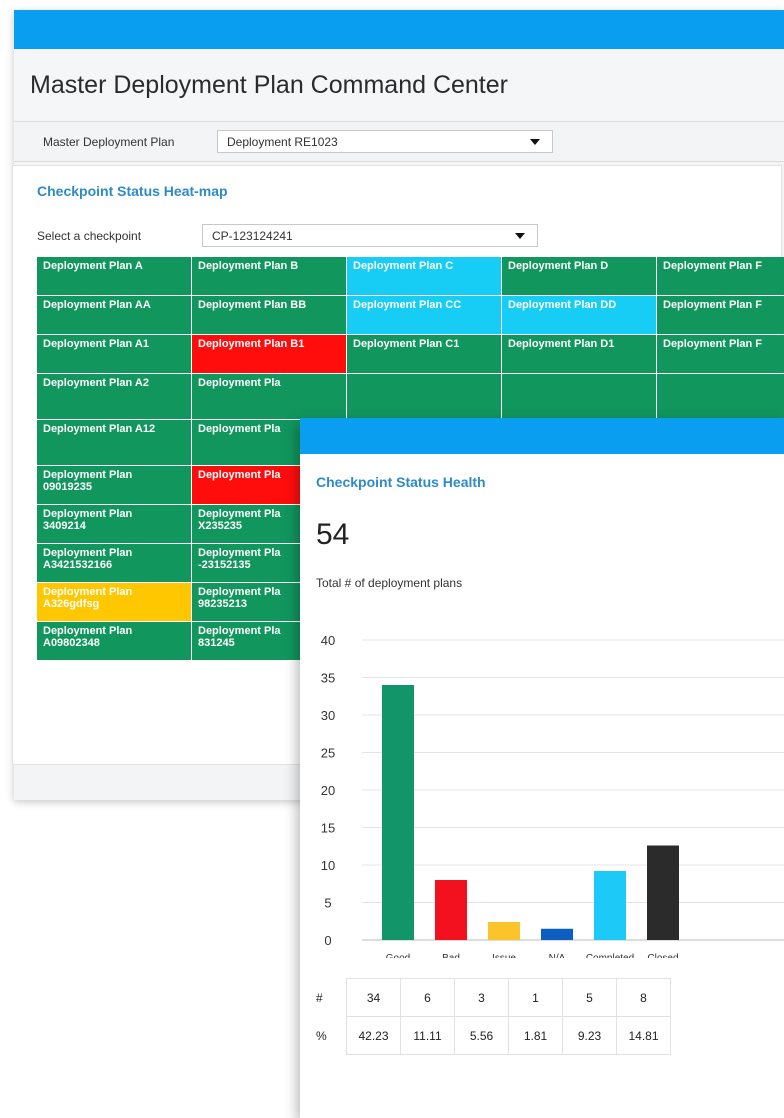  I want to click on checkpoint-value: CP-123124241, so click(252, 235).